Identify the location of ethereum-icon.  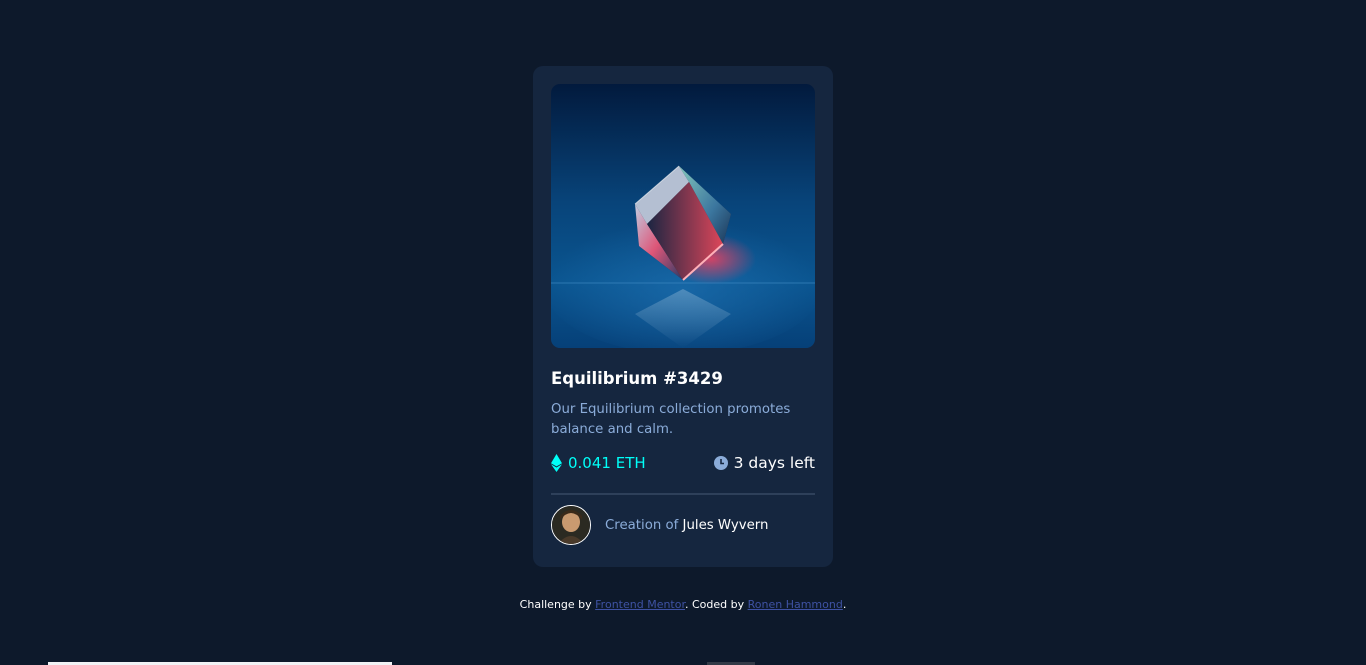
(556, 463).